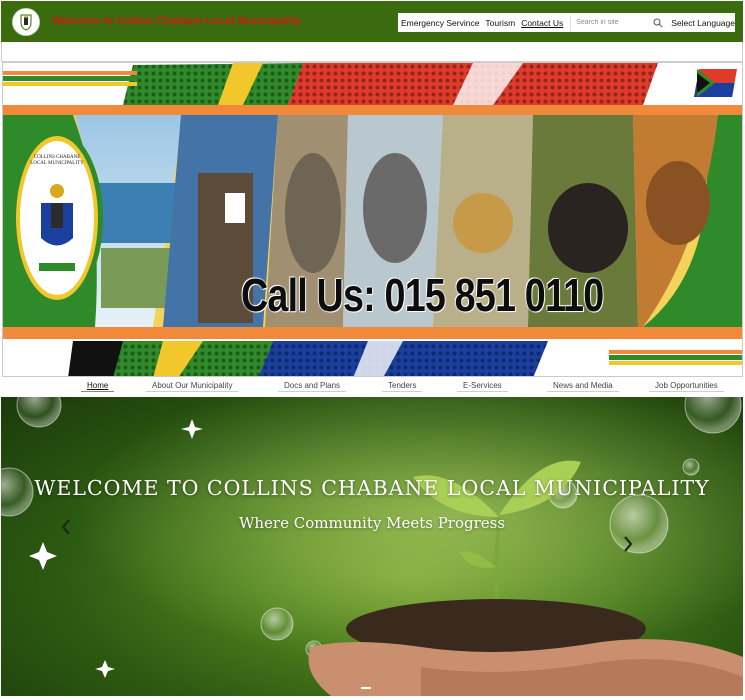 This screenshot has height=700, width=745. What do you see at coordinates (312, 386) in the screenshot?
I see `nav-docs-and-plans: Docs and Plans` at bounding box center [312, 386].